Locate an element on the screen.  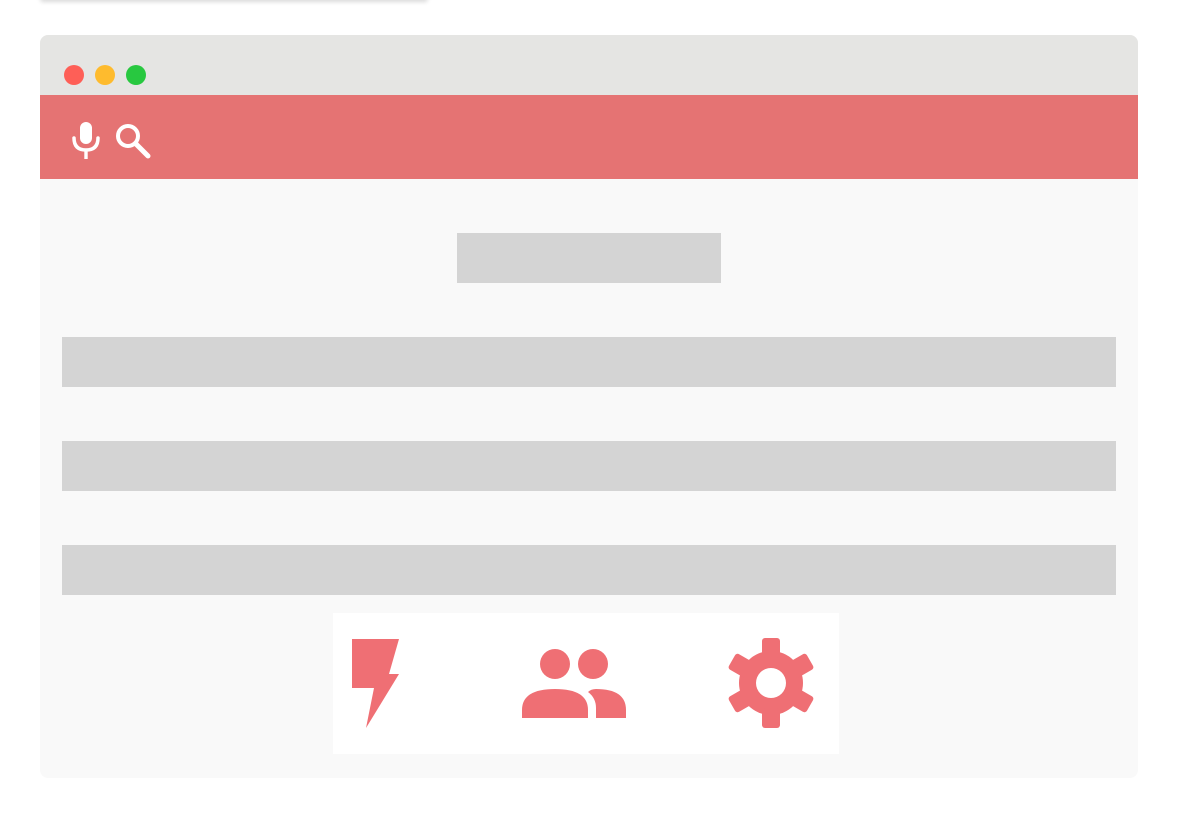
users-button is located at coordinates (574, 683).